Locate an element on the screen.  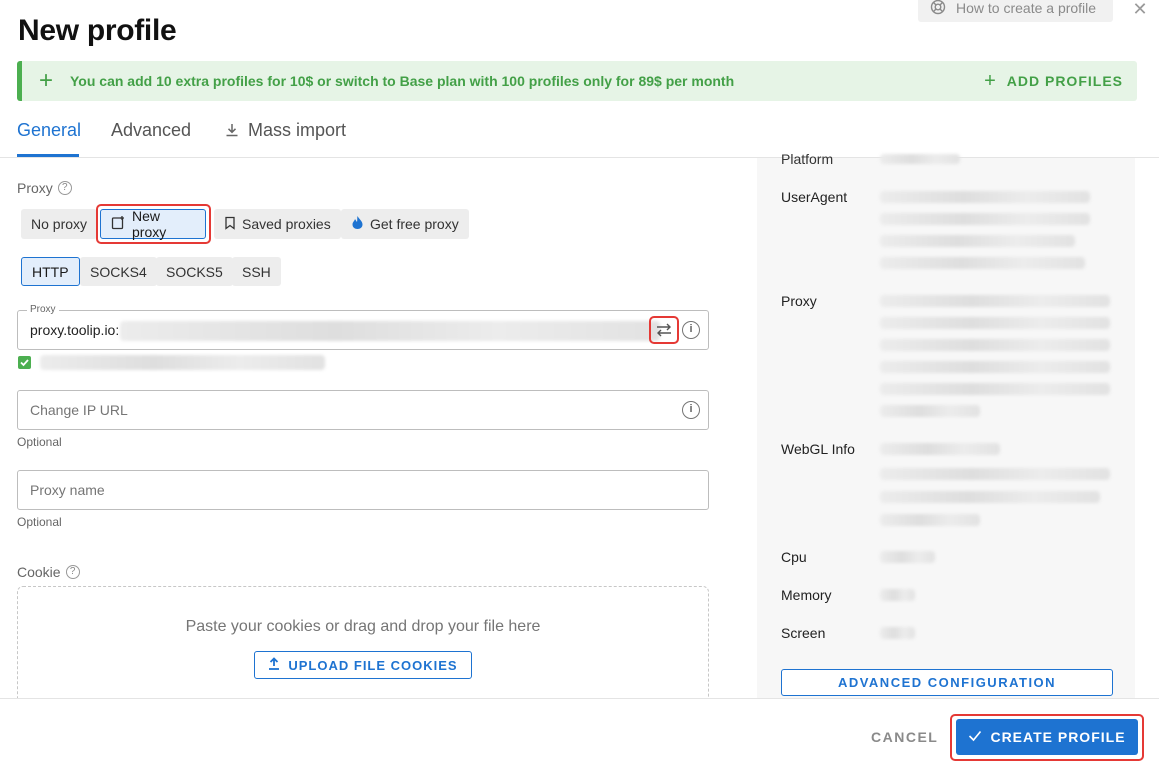
cookie-dropzone is located at coordinates (363, 646).